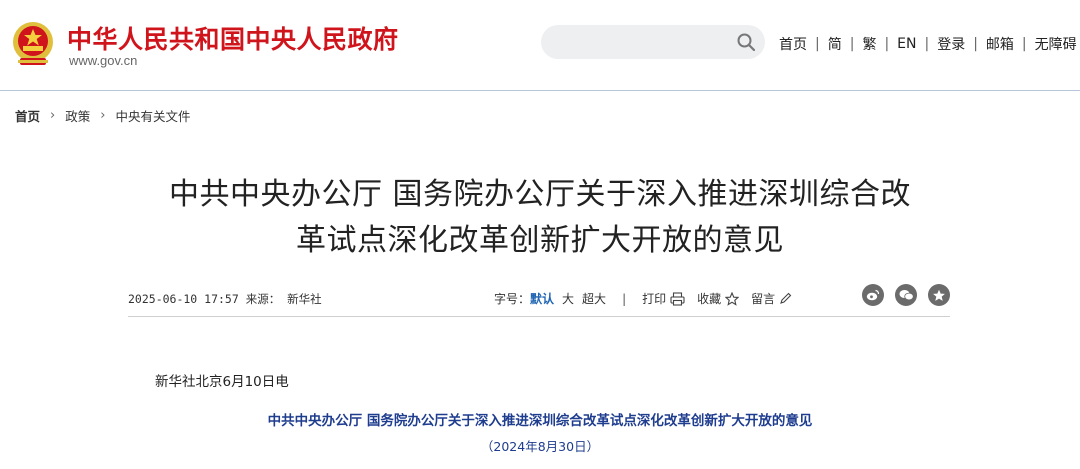 This screenshot has width=1080, height=469. I want to click on font-size-large: 大, so click(568, 298).